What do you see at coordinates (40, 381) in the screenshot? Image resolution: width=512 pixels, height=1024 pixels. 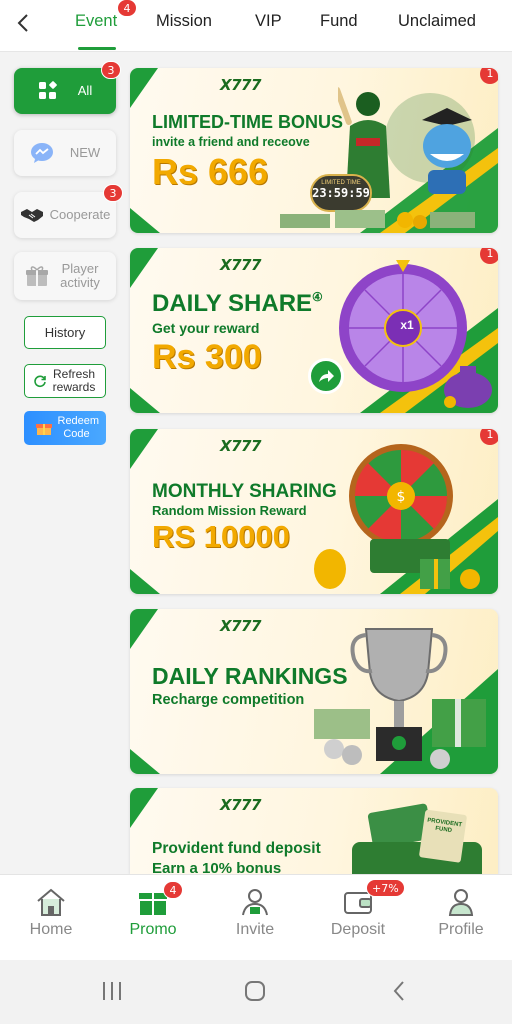 I see `refresh-icon` at bounding box center [40, 381].